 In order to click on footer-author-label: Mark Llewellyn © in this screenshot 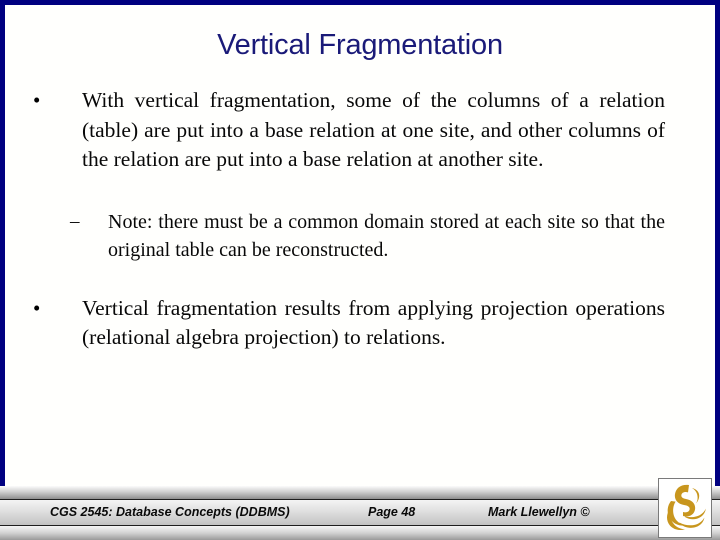, I will do `click(539, 512)`.